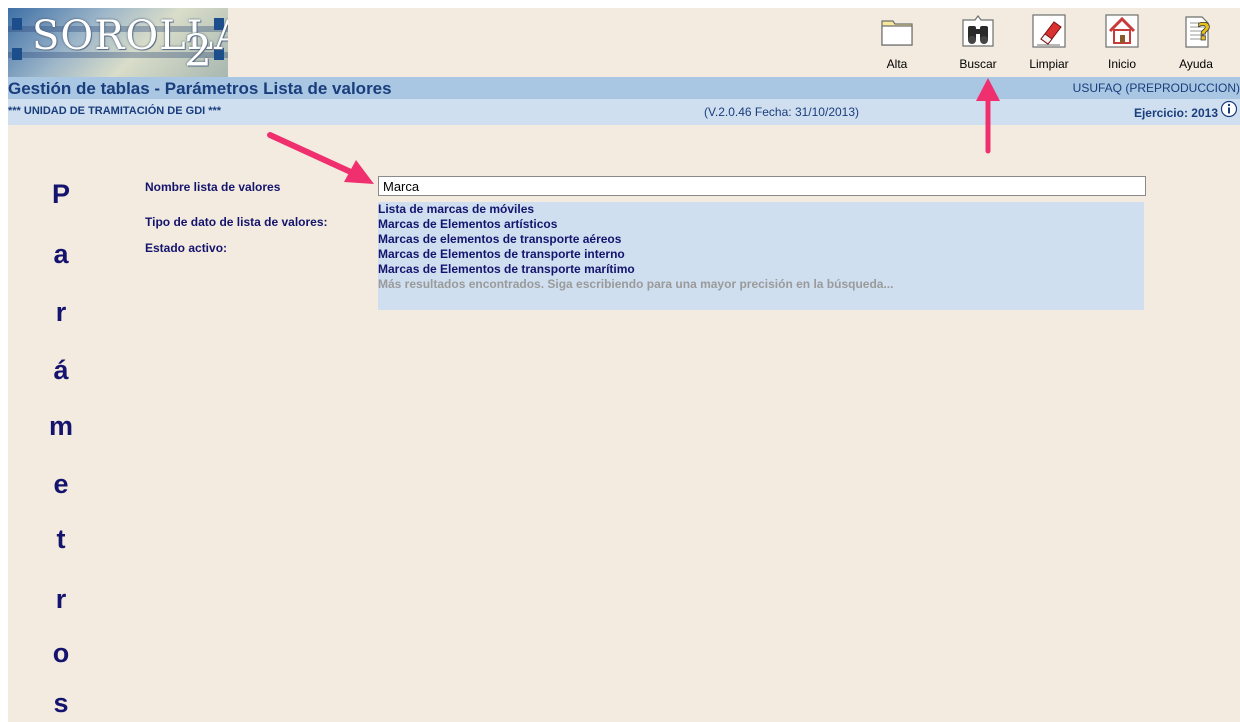 The height and width of the screenshot is (722, 1240). I want to click on unit-label: *** UNIDAD DE TRAMITACIÓN DE GDI ***, so click(115, 111).